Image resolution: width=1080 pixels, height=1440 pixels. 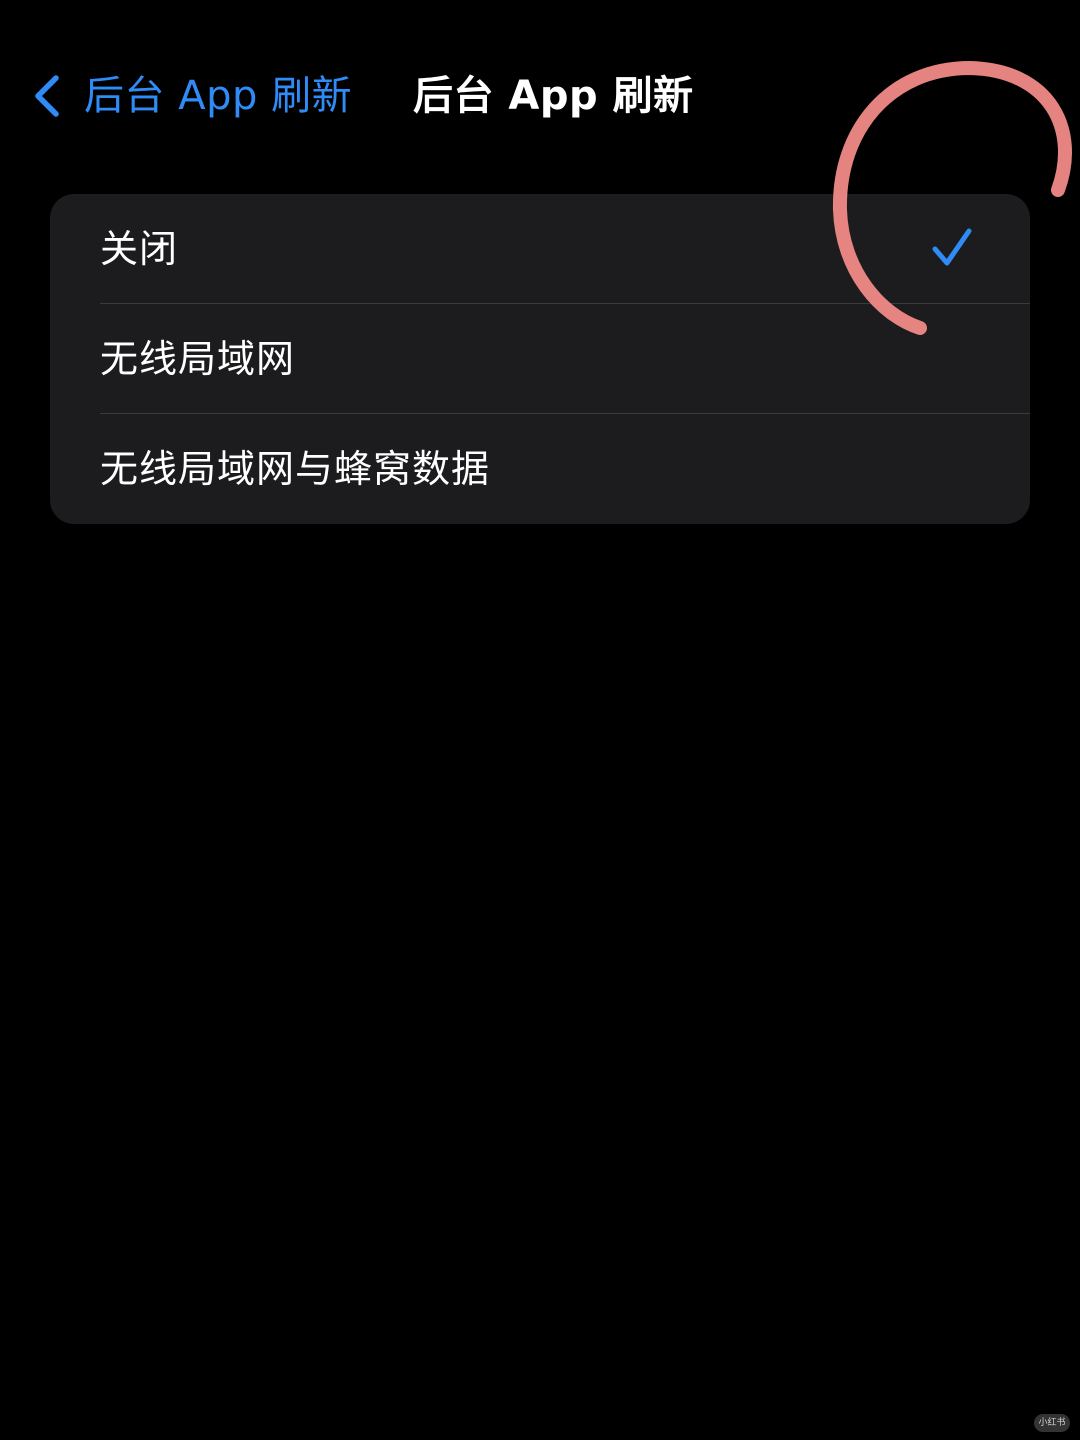 I want to click on navigation-bar: 后台 App 刷新 后台 App 刷新, so click(x=540, y=96).